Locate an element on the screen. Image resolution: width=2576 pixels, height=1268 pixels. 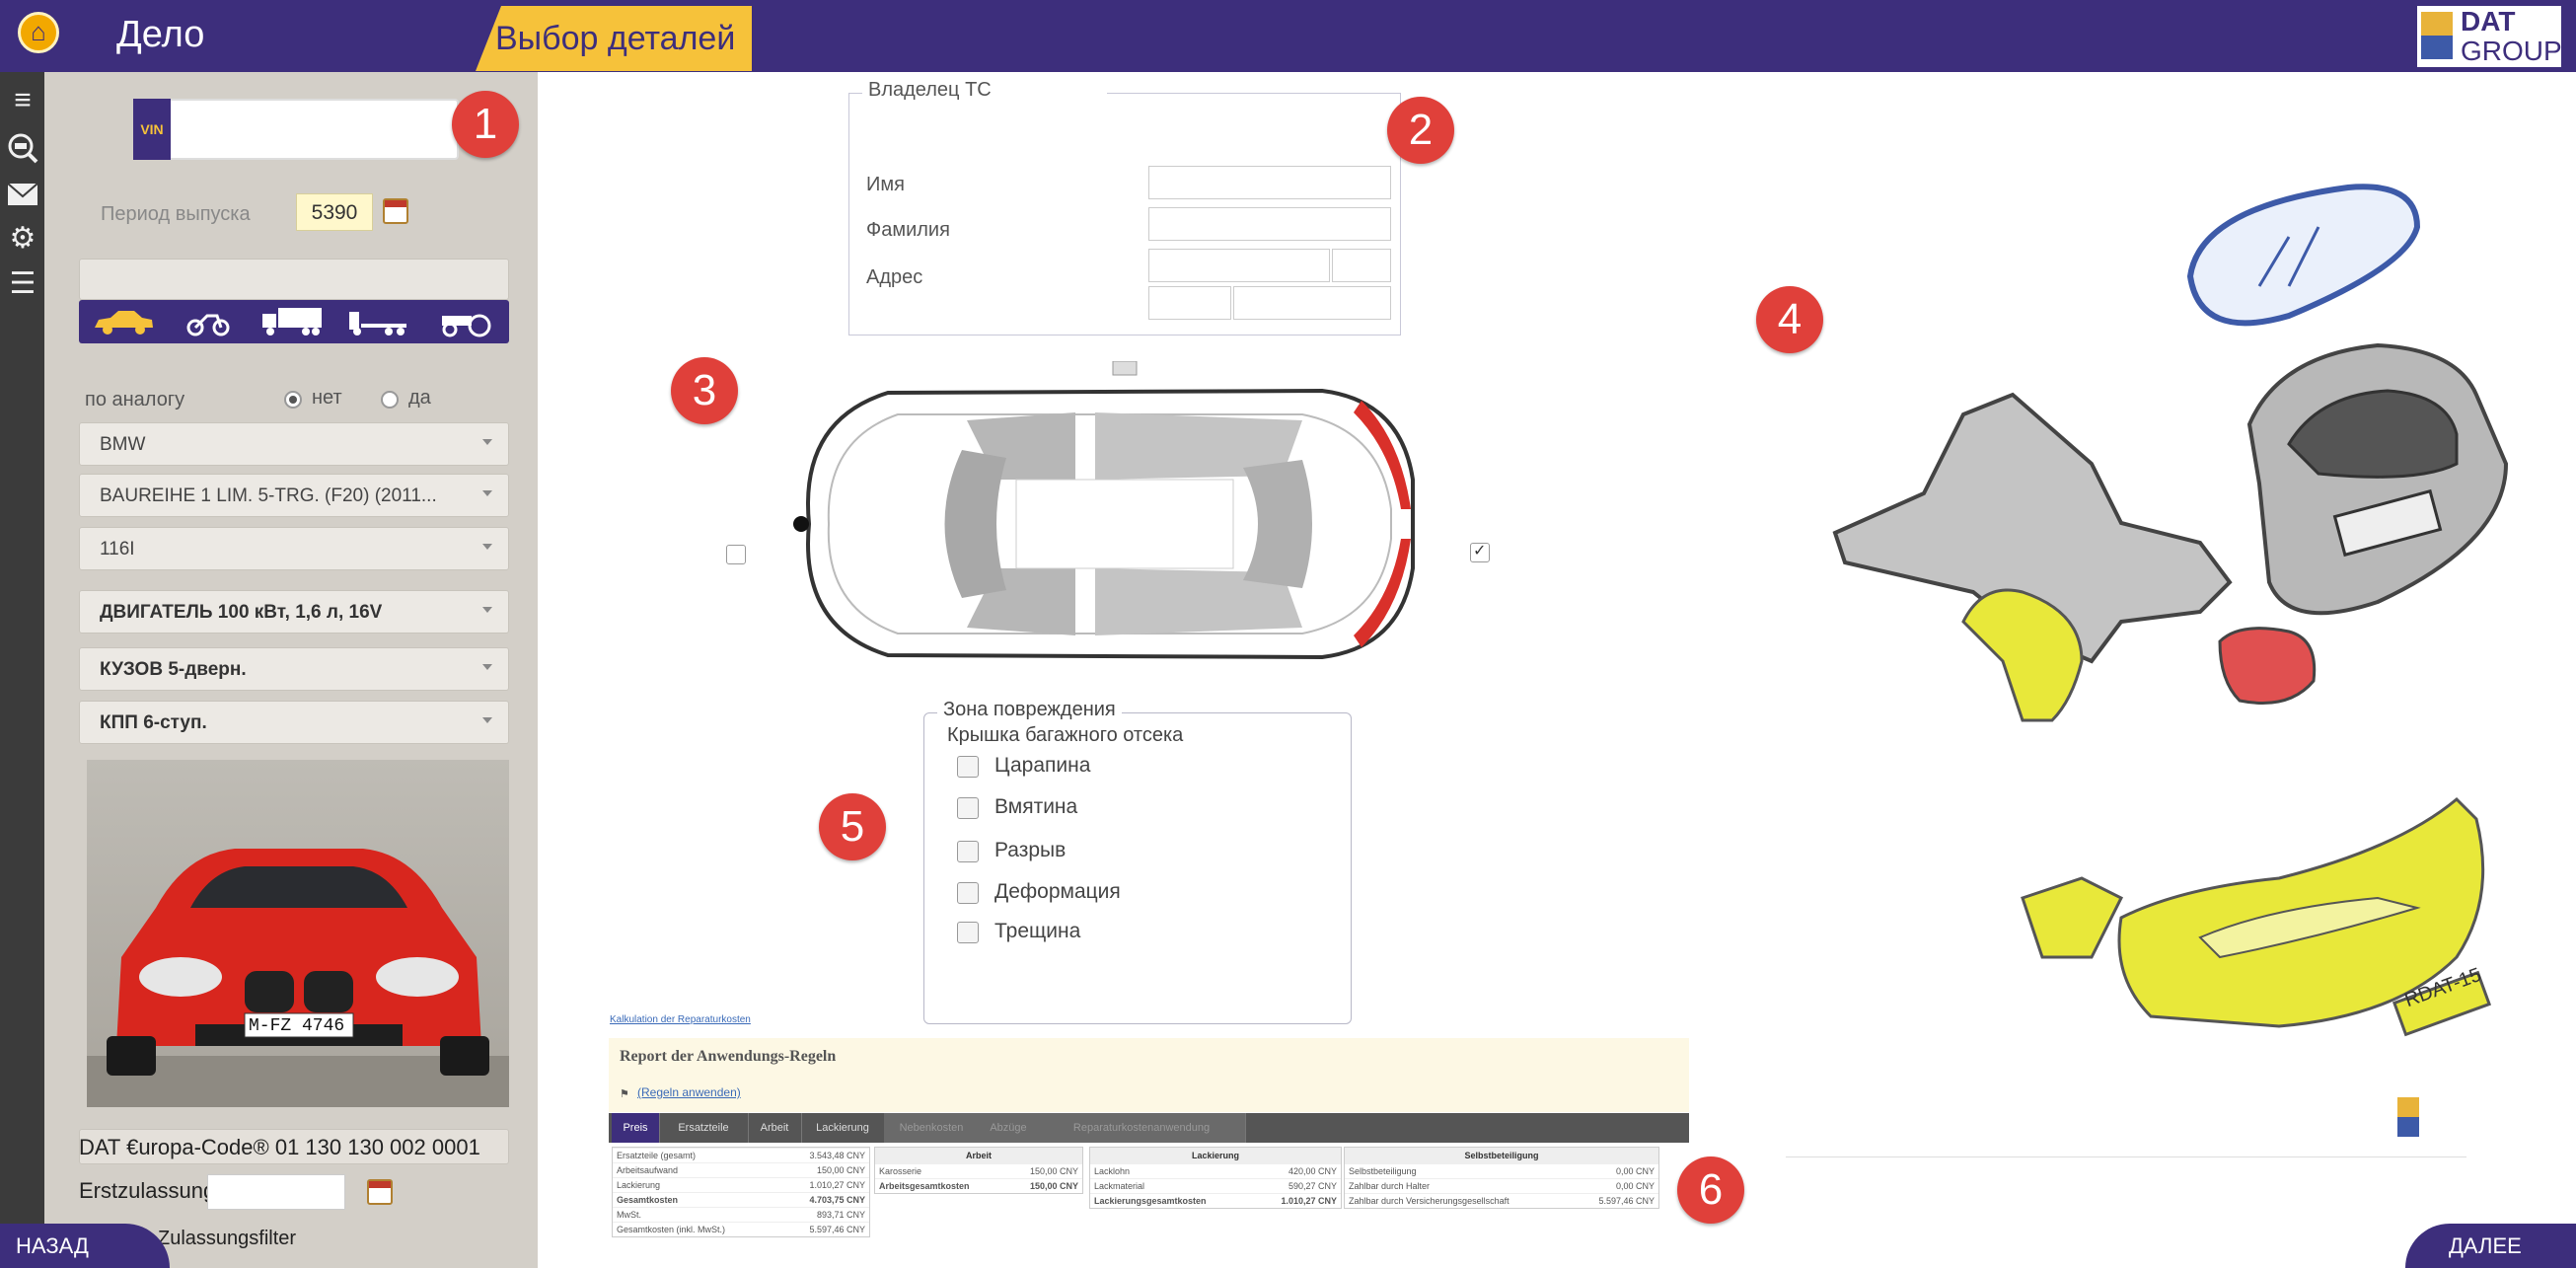
next-button: ДАЛЕЕ is located at coordinates (2490, 1246).